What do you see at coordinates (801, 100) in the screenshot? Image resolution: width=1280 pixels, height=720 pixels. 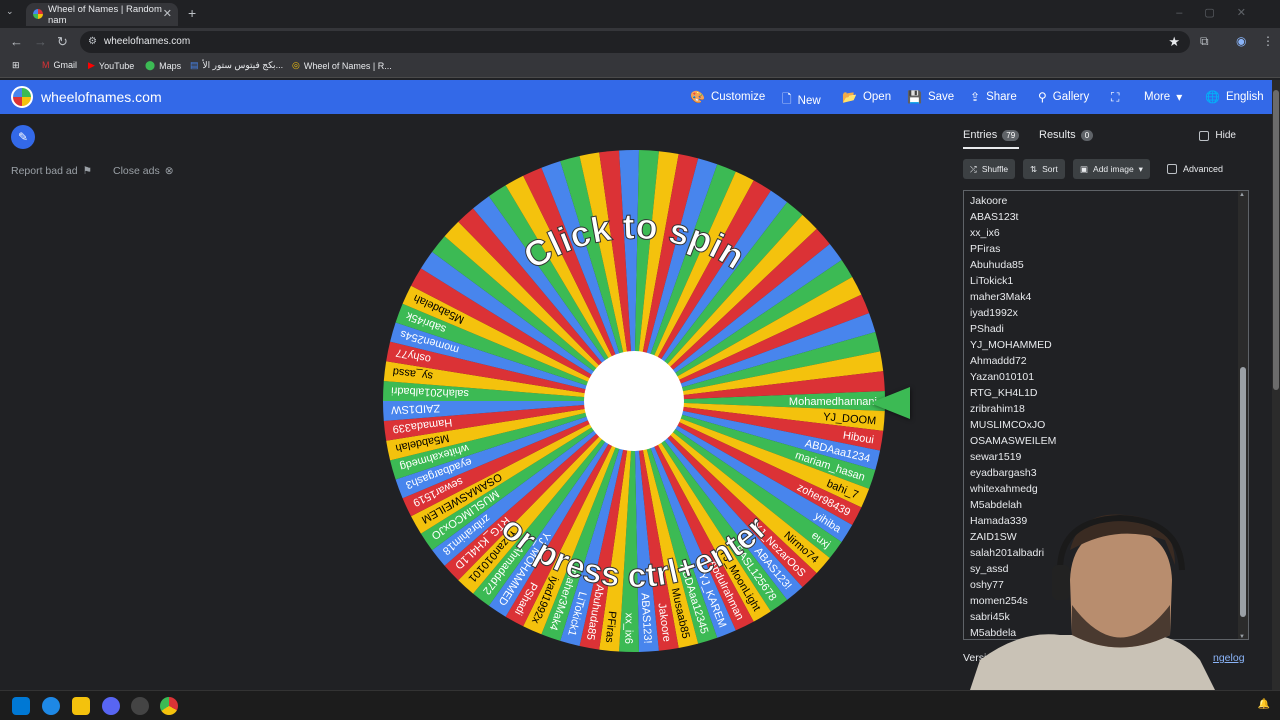 I see `new-button: 🗋 New` at bounding box center [801, 100].